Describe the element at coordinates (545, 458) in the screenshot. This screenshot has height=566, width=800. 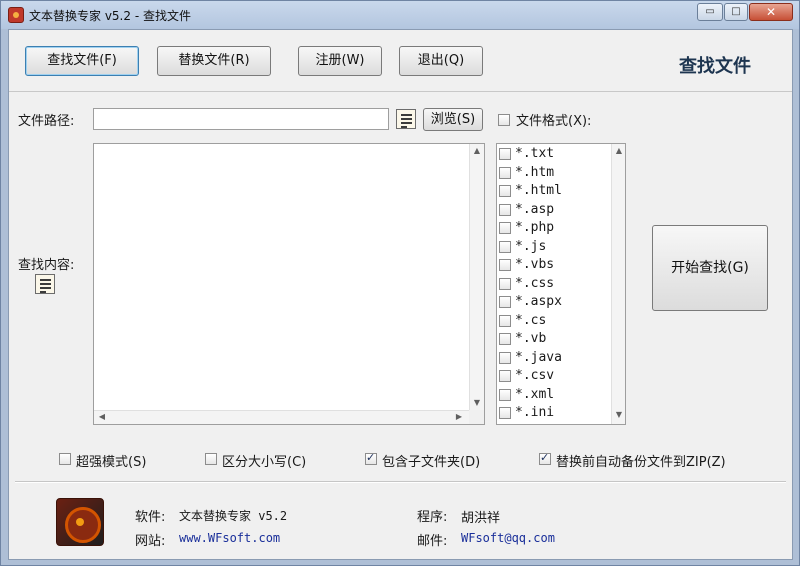
I see `auto-backup-checkbox` at that location.